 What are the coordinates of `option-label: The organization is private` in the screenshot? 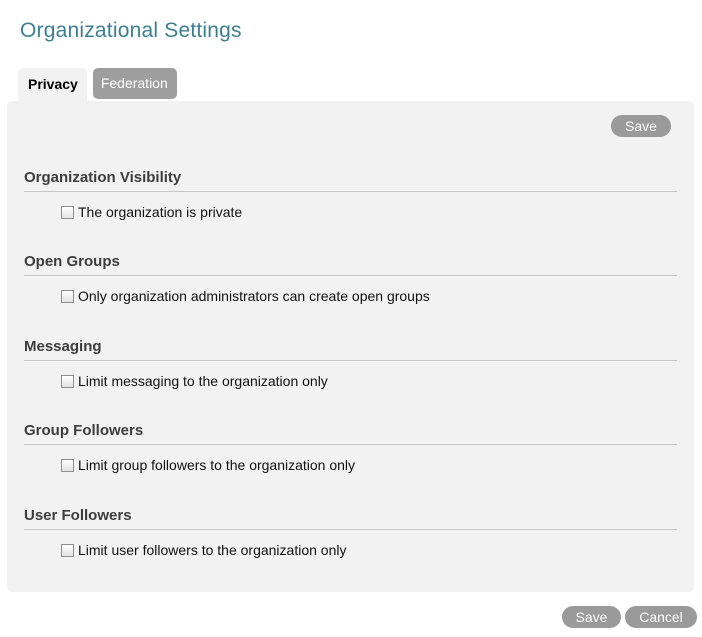 It's located at (160, 212).